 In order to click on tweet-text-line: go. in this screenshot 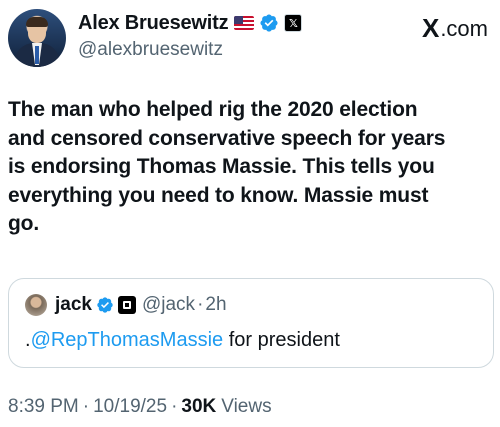, I will do `click(24, 223)`.